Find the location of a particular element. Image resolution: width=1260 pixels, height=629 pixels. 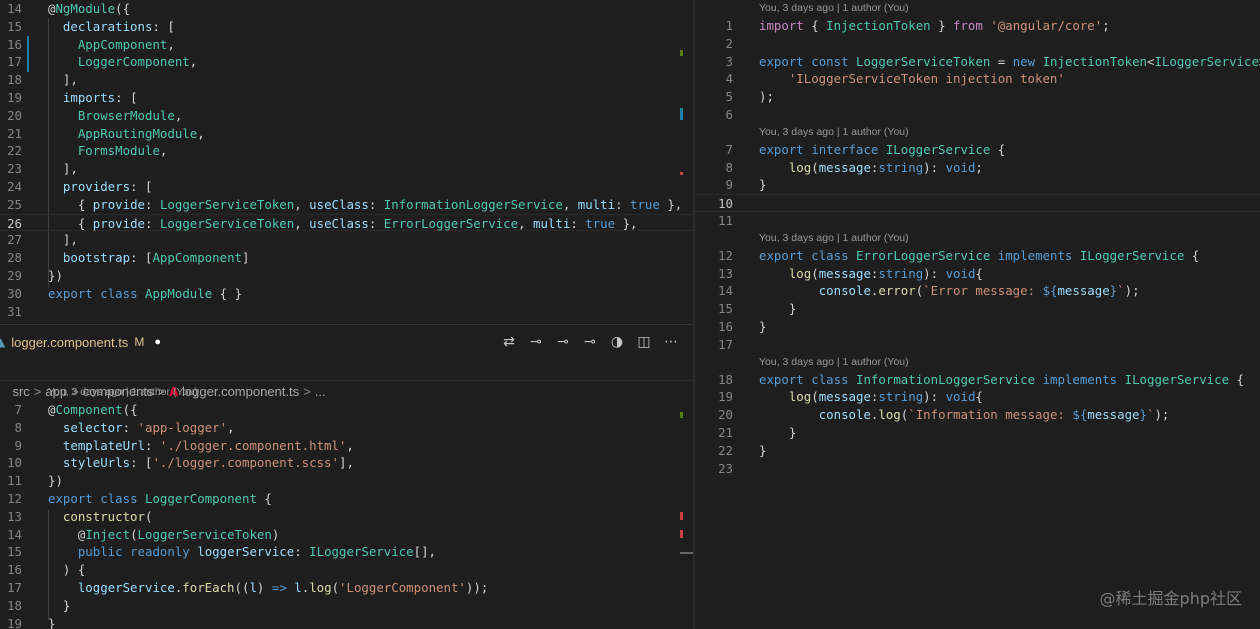

code-line: 16} is located at coordinates (977, 327).